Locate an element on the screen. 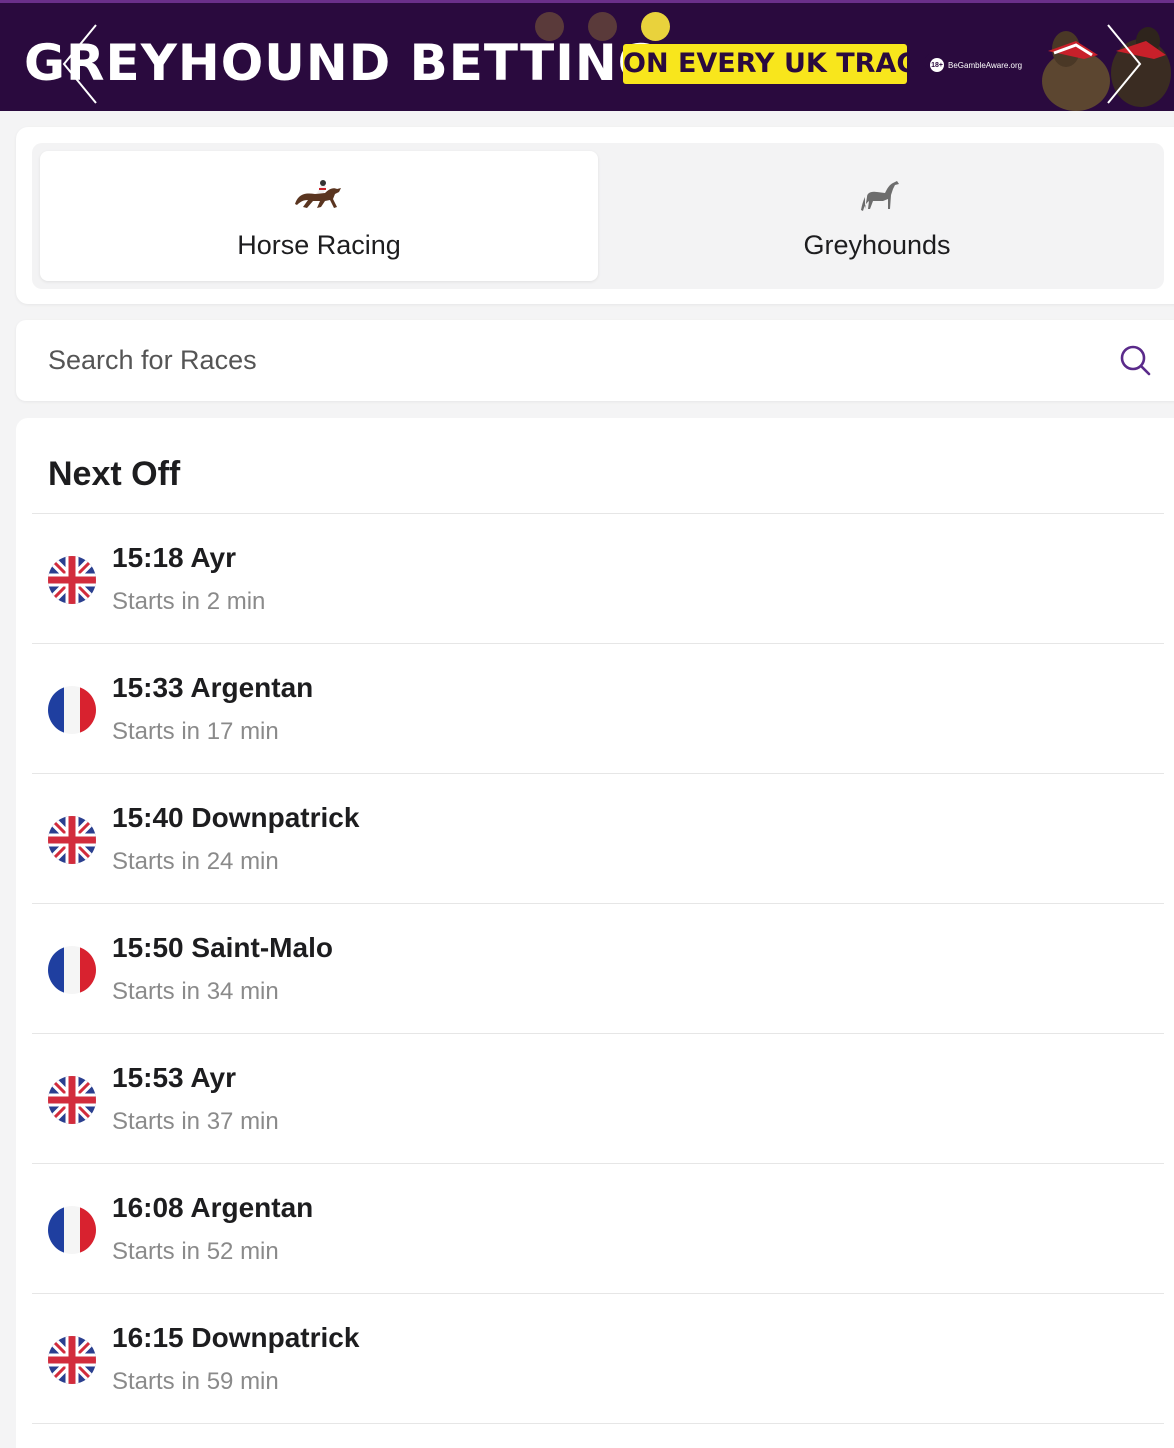 This screenshot has width=1174, height=1448. race-name: 15:40 Downpatrick is located at coordinates (236, 817).